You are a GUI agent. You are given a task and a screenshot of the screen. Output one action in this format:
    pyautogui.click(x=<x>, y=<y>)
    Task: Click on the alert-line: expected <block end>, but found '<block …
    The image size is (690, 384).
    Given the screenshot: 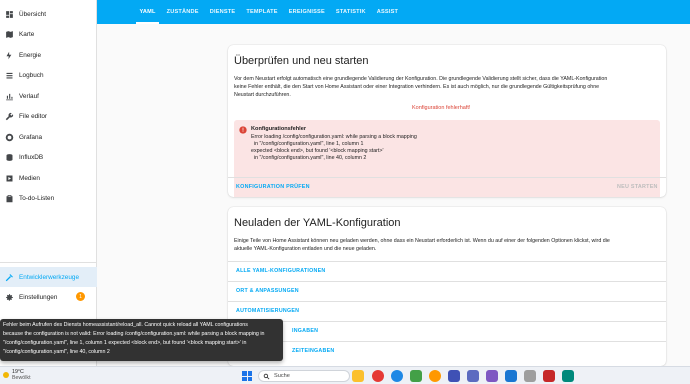 What is the action you would take?
    pyautogui.click(x=317, y=151)
    